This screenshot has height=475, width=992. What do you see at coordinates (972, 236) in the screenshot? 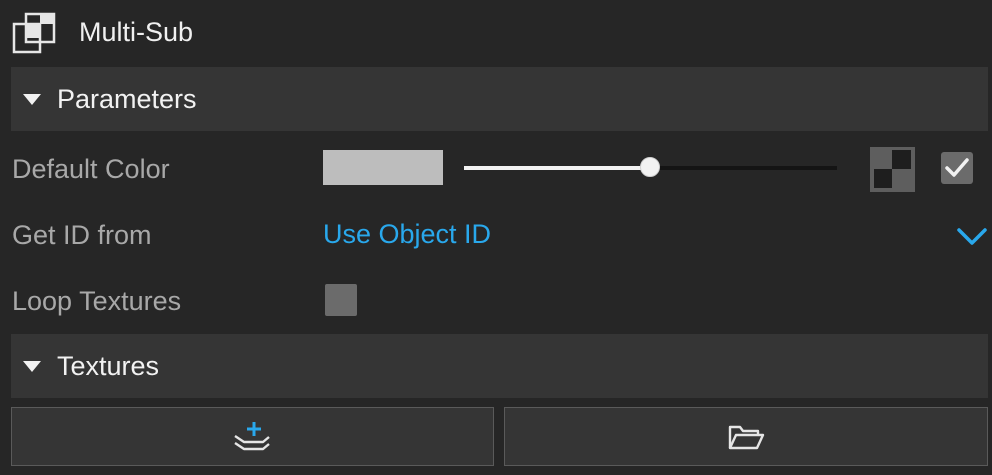
I see `chevron-down-icon` at bounding box center [972, 236].